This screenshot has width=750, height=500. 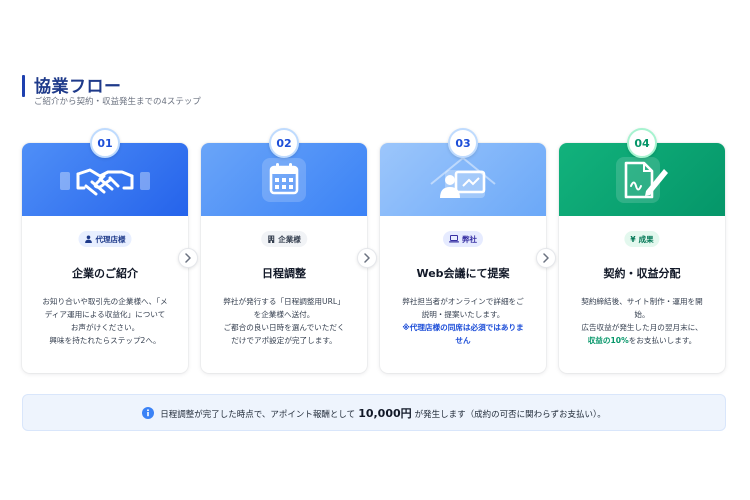 What do you see at coordinates (463, 143) in the screenshot?
I see `step-number-3: 03` at bounding box center [463, 143].